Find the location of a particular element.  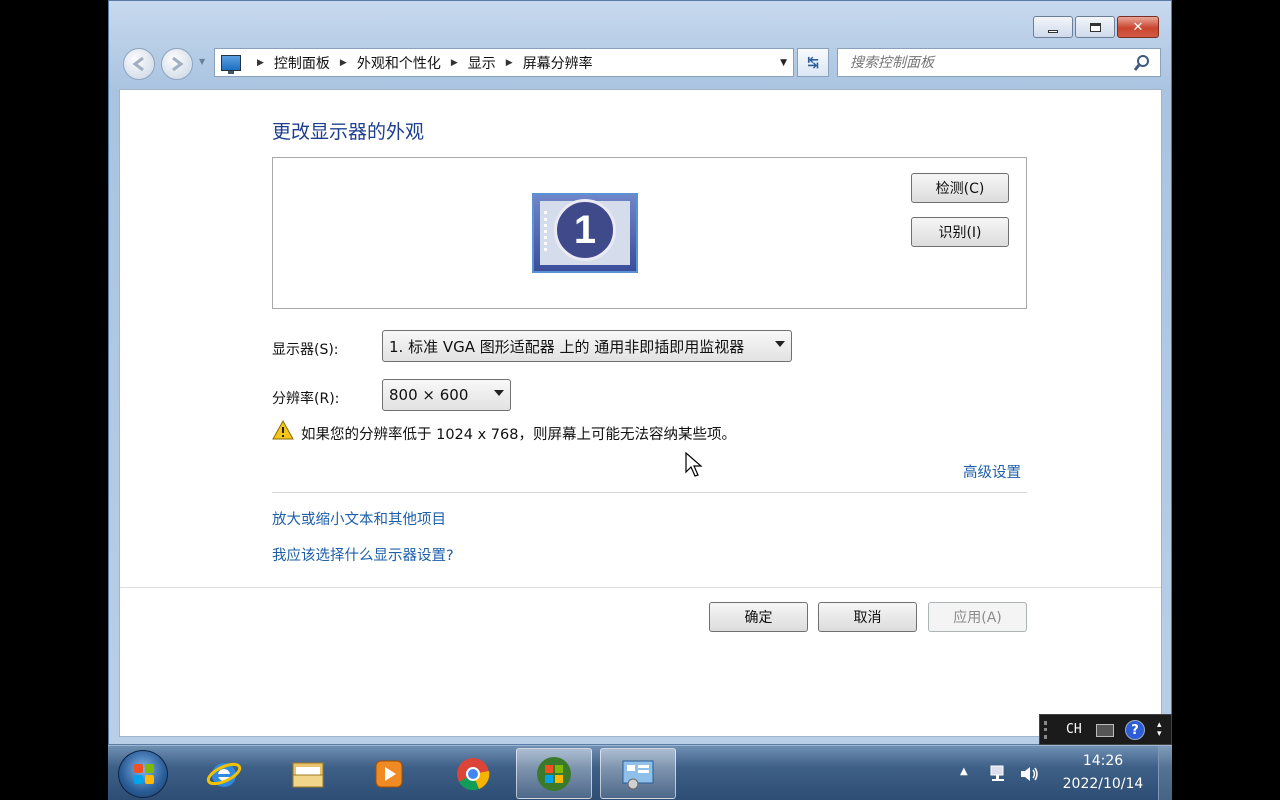

warning-icon is located at coordinates (283, 430).